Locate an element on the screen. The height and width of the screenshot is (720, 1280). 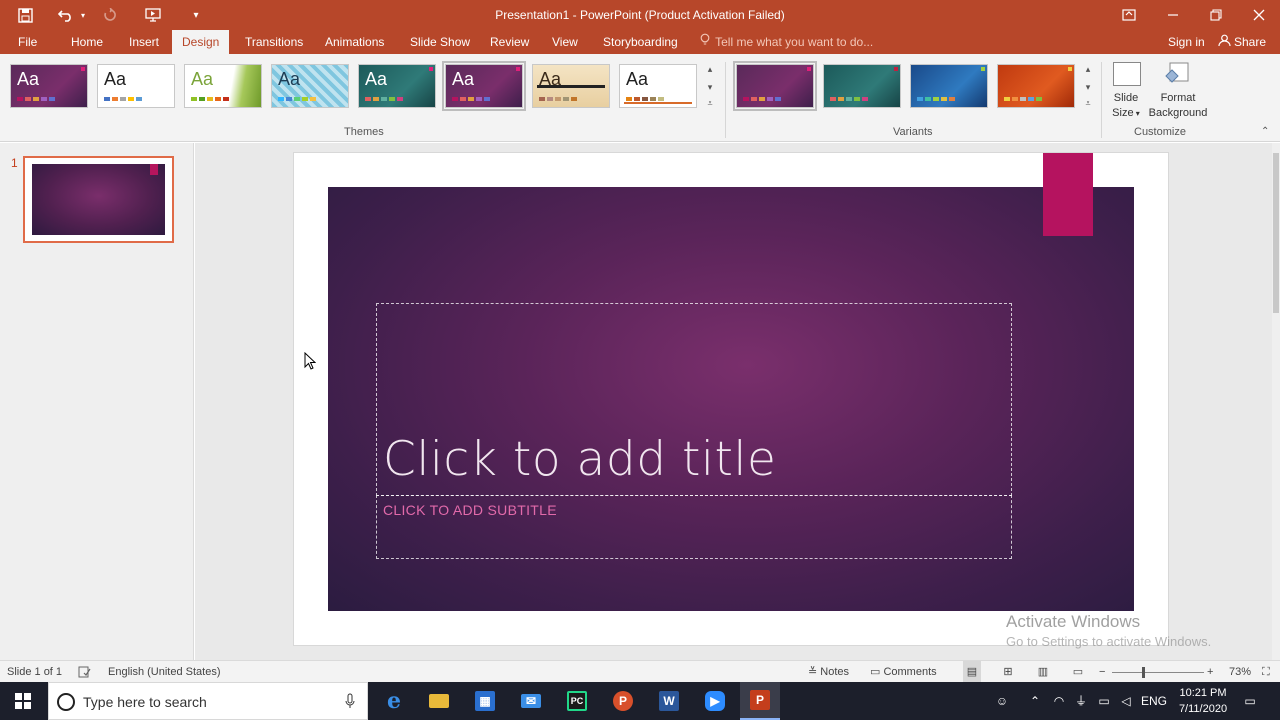
tab-storyboarding: Storyboarding is located at coordinates (640, 42).